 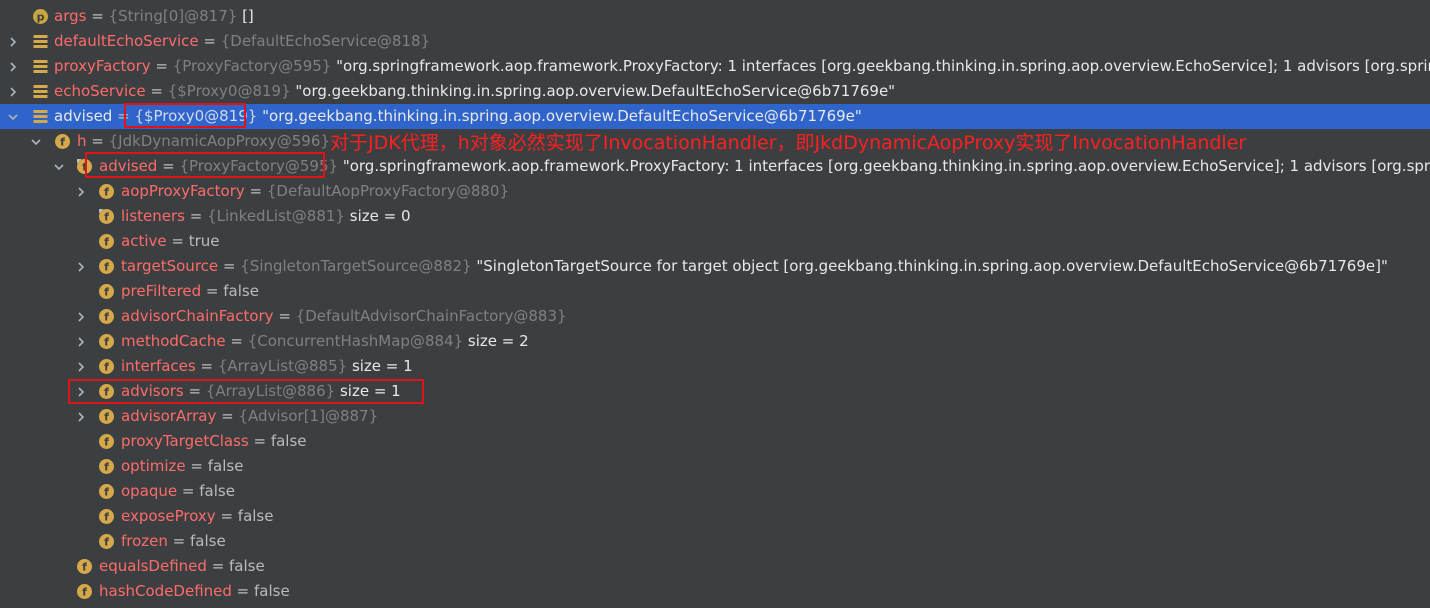 I want to click on variable-row-listeners: f listeners = {LinkedList@881} size = 0, so click(x=715, y=216).